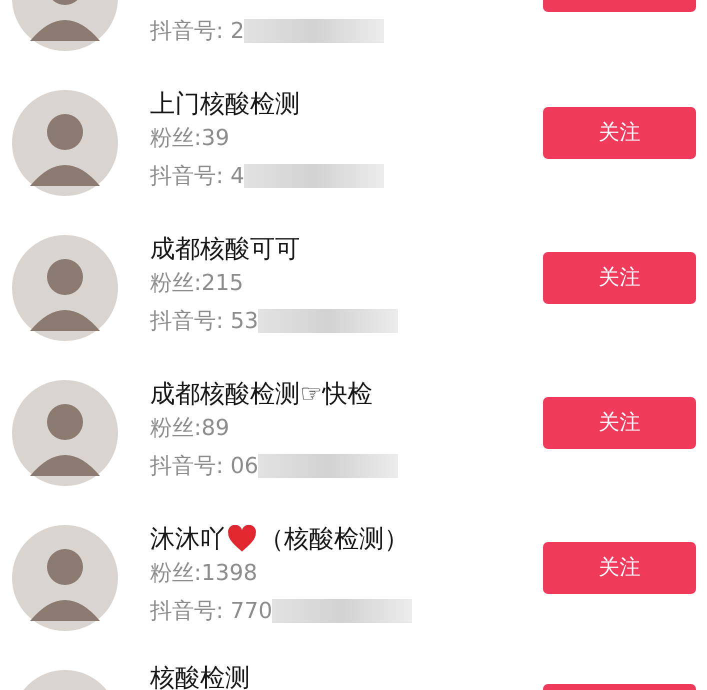 Image resolution: width=707 pixels, height=690 pixels. What do you see at coordinates (197, 176) in the screenshot?
I see `douyin-id: 抖音号: 4` at bounding box center [197, 176].